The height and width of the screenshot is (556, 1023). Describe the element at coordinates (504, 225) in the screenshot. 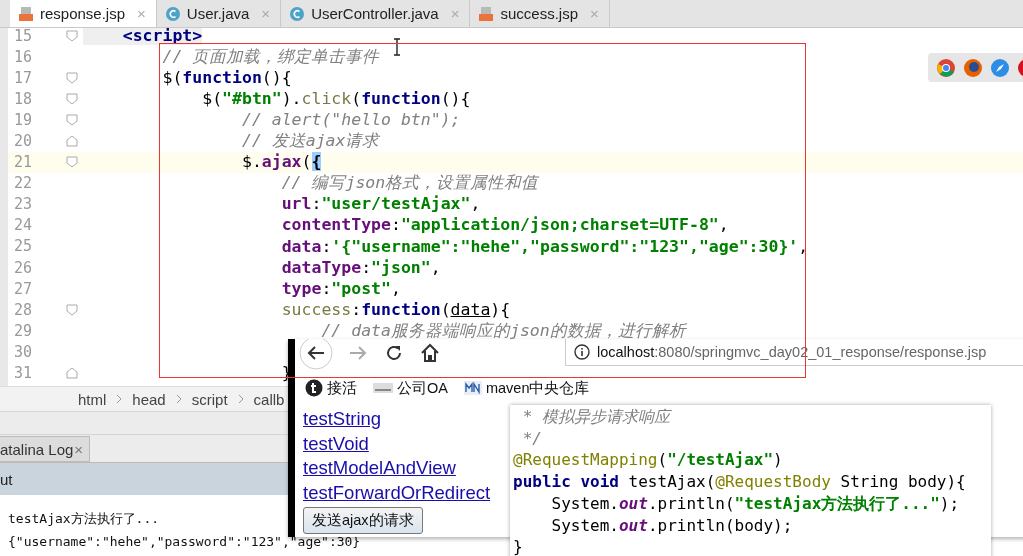

I see `code-line: contentType:"application/json;charset=UTF-8",` at that location.